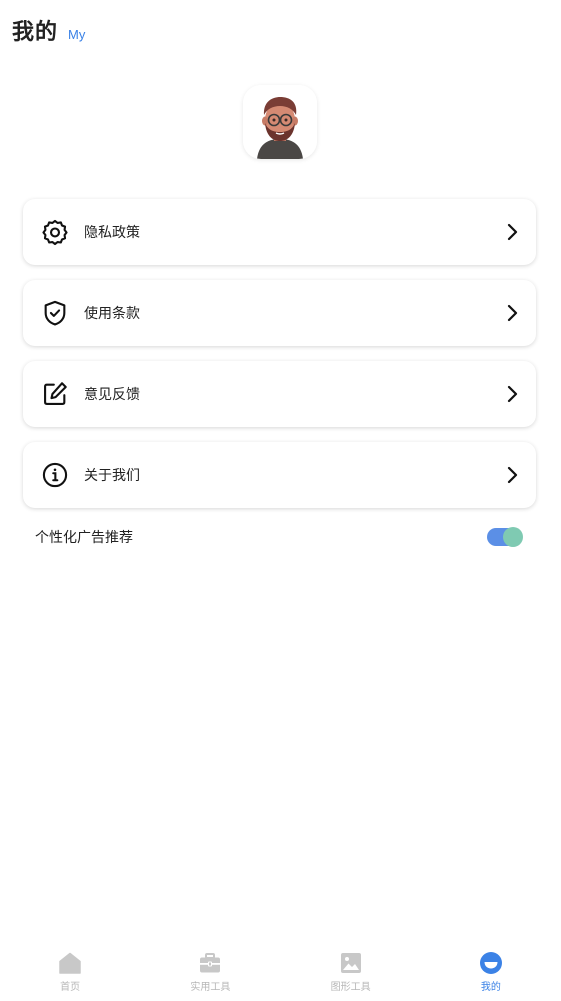  What do you see at coordinates (55, 475) in the screenshot?
I see `info-icon` at bounding box center [55, 475].